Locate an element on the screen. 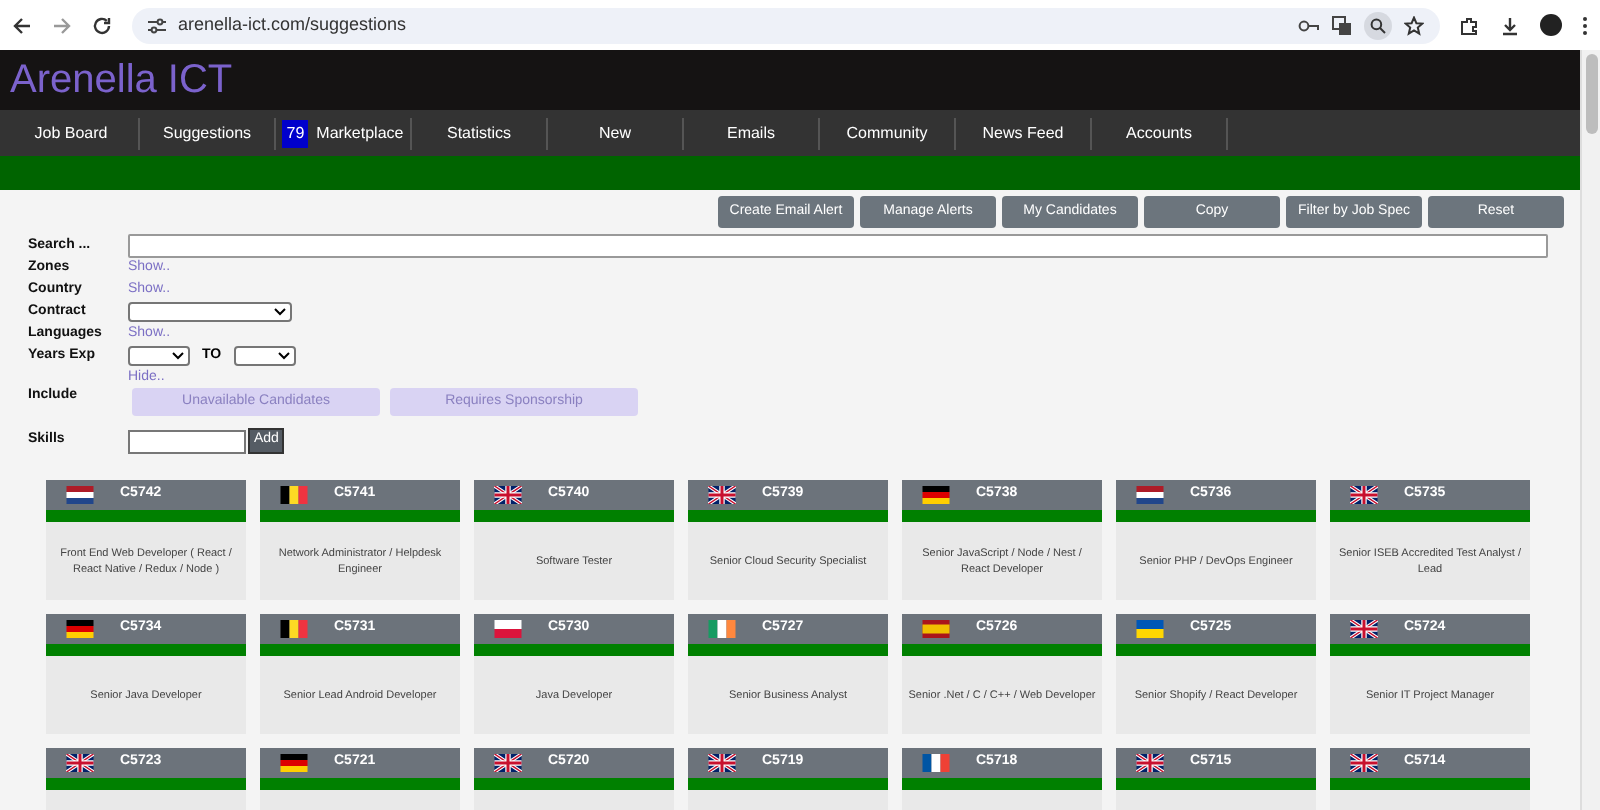 The height and width of the screenshot is (810, 1600). search-field is located at coordinates (838, 246).